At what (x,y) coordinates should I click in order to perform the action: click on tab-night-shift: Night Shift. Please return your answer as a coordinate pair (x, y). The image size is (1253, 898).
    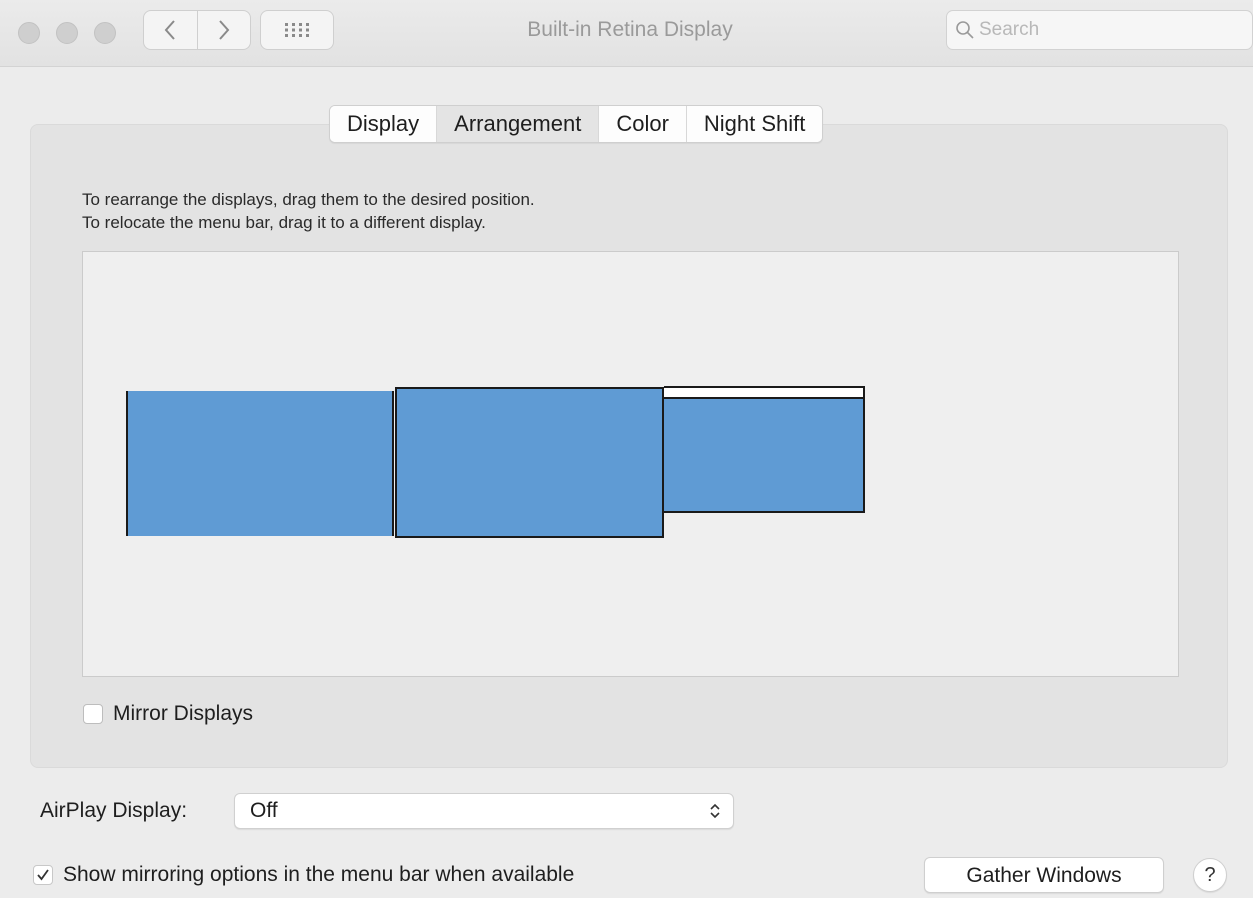
    Looking at the image, I should click on (754, 124).